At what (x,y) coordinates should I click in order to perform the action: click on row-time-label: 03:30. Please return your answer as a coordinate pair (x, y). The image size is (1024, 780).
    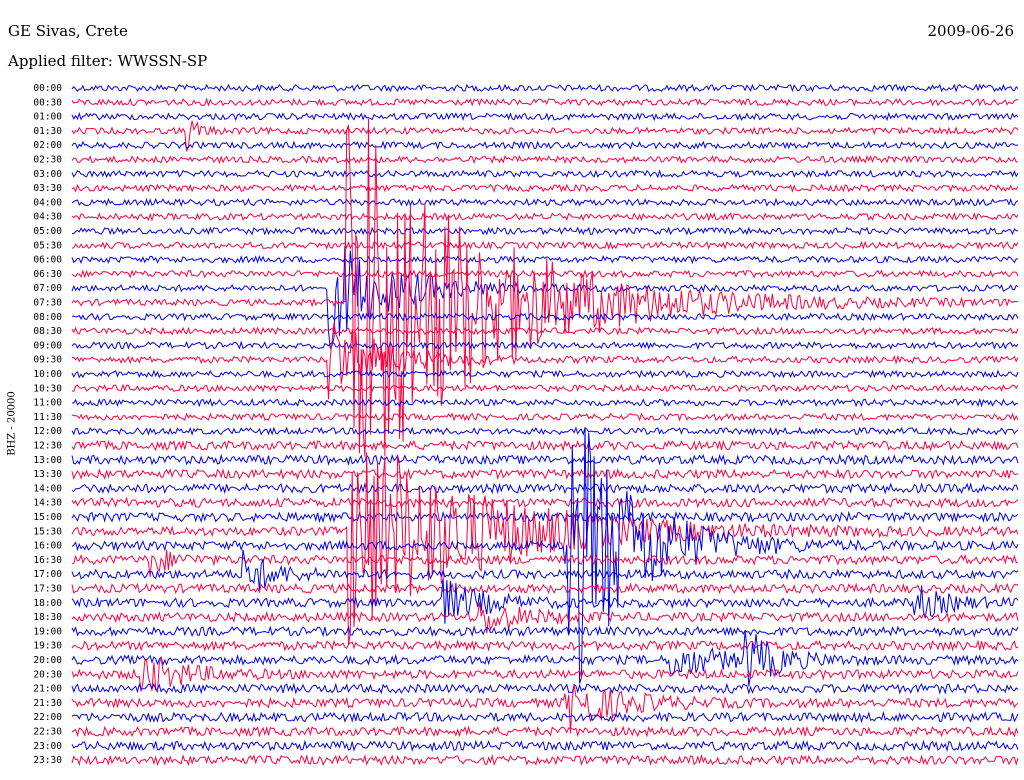
    Looking at the image, I should click on (47, 188).